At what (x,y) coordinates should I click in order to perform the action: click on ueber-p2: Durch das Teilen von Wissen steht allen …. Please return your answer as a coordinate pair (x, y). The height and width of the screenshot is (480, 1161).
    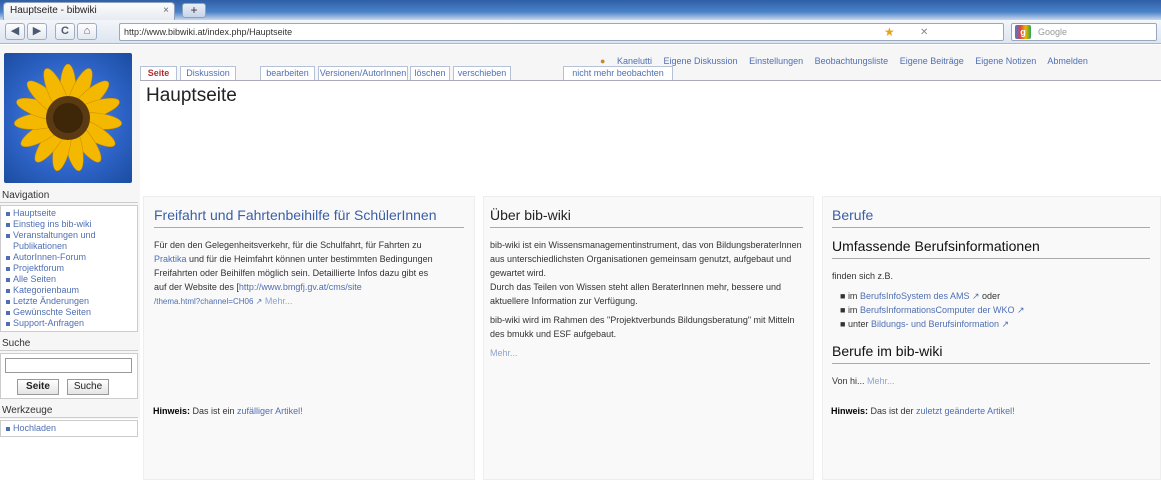
    Looking at the image, I should click on (635, 294).